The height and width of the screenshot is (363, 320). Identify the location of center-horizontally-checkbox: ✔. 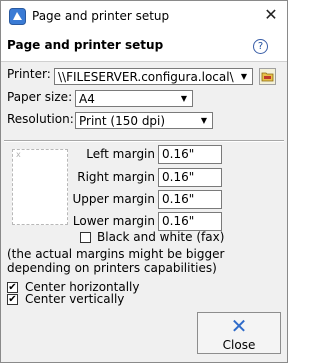
(12, 287).